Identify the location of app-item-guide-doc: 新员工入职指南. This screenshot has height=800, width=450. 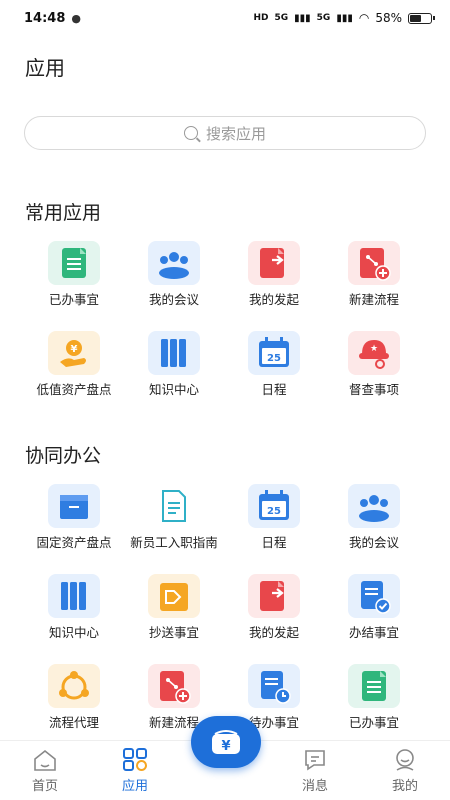
(174, 529).